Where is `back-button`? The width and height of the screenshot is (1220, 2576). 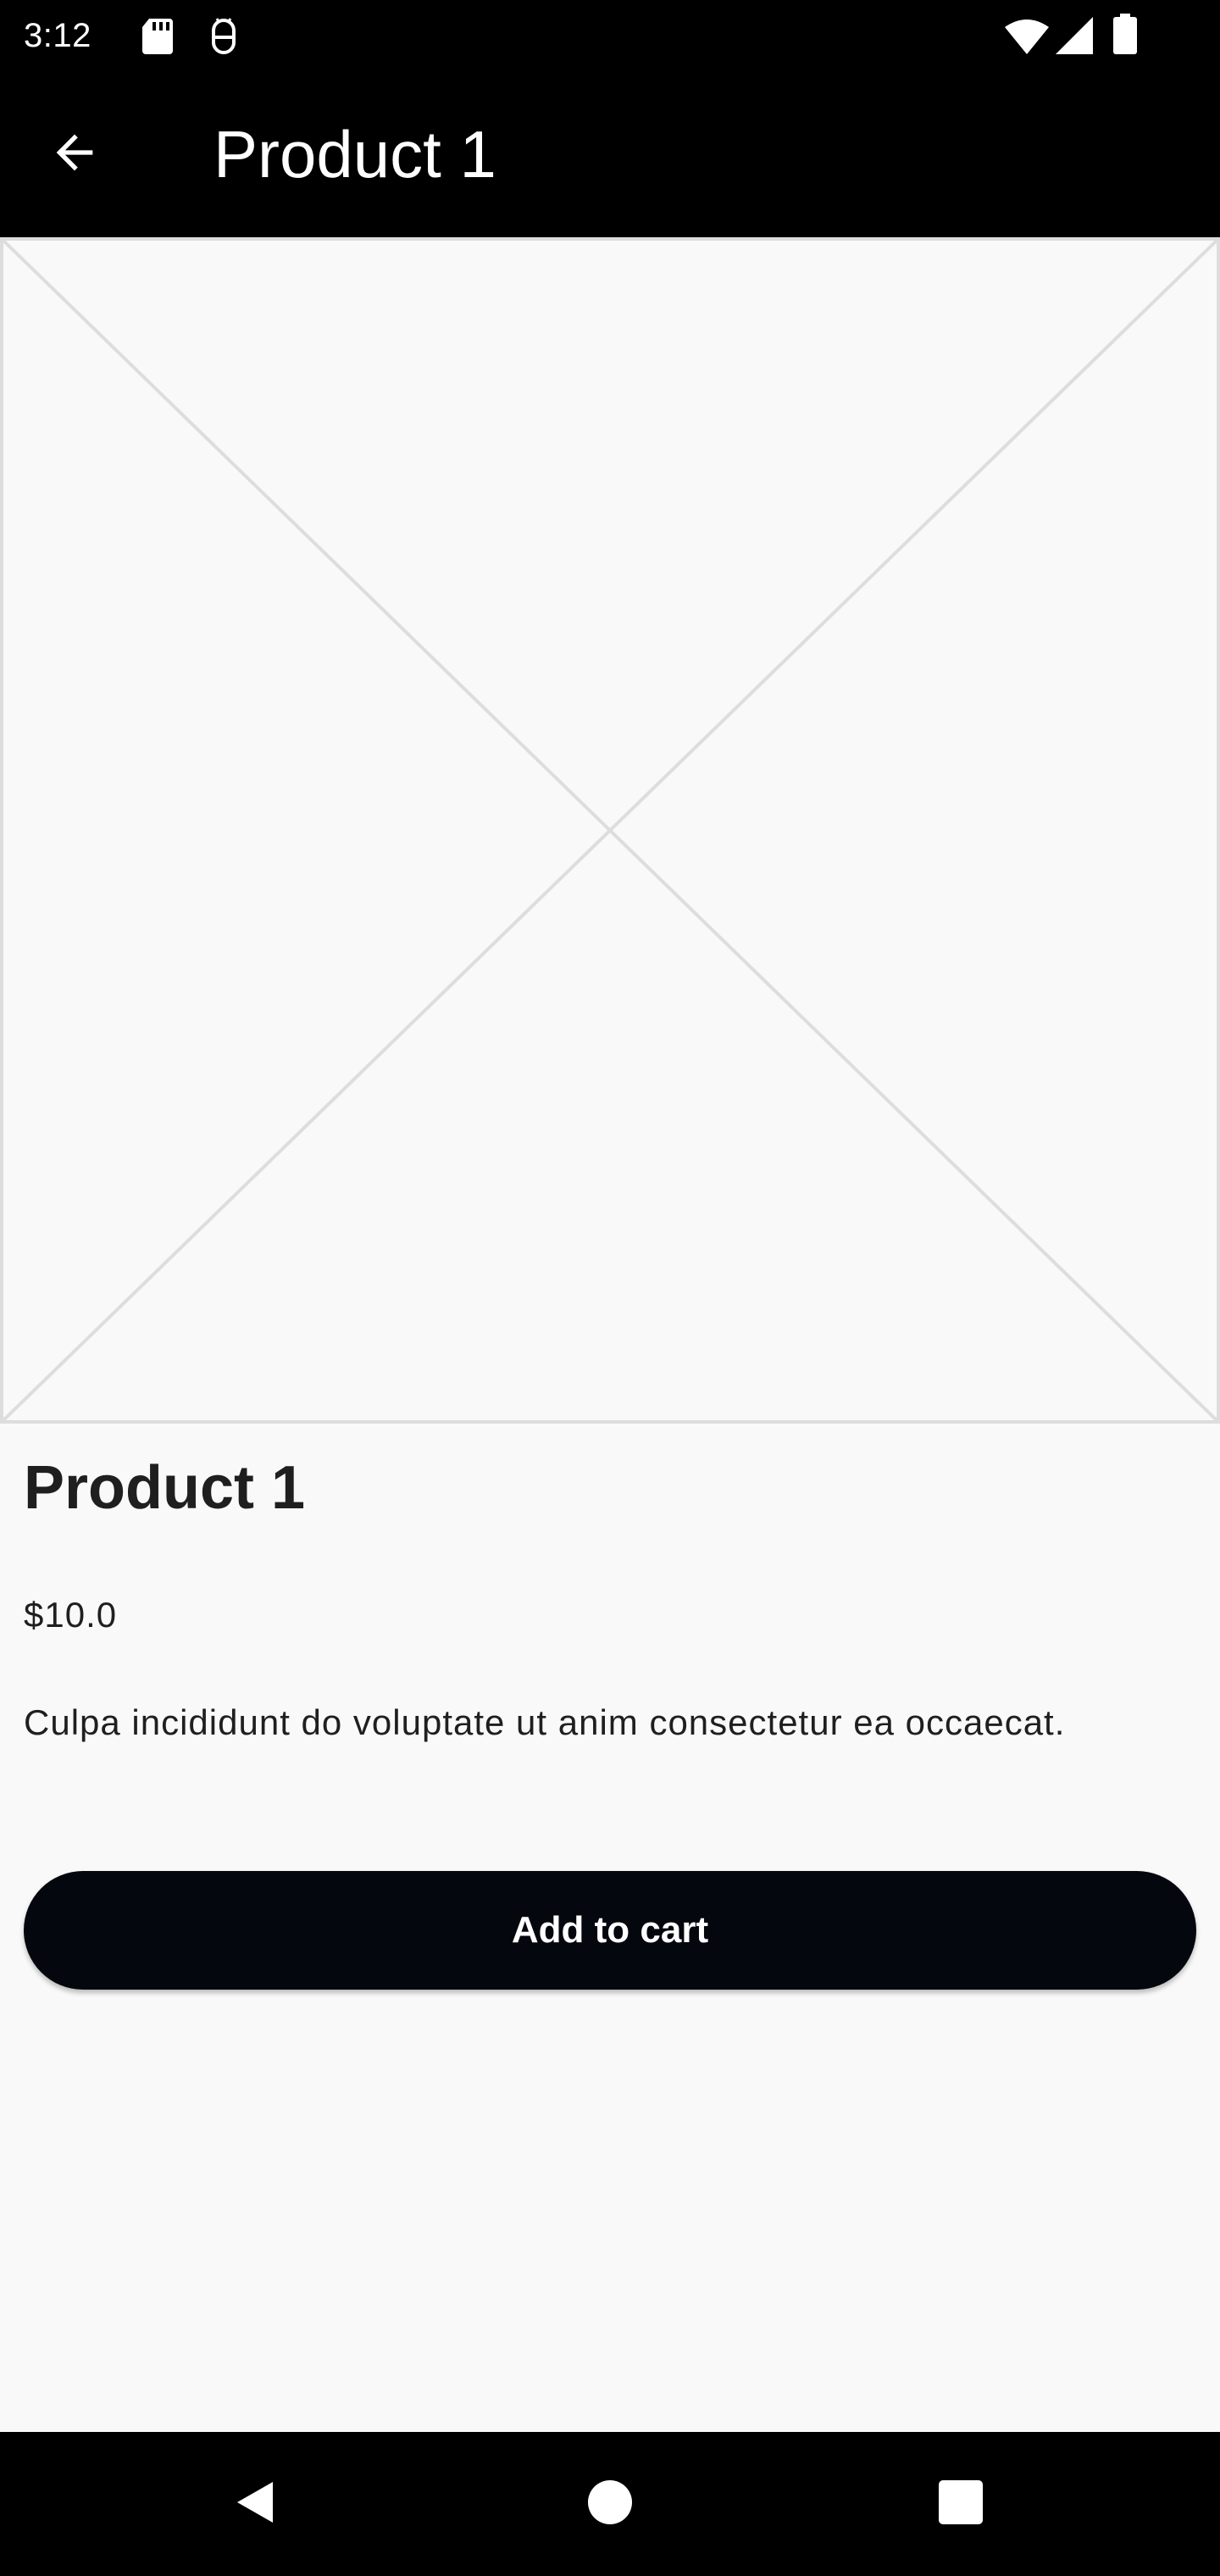
back-button is located at coordinates (74, 154).